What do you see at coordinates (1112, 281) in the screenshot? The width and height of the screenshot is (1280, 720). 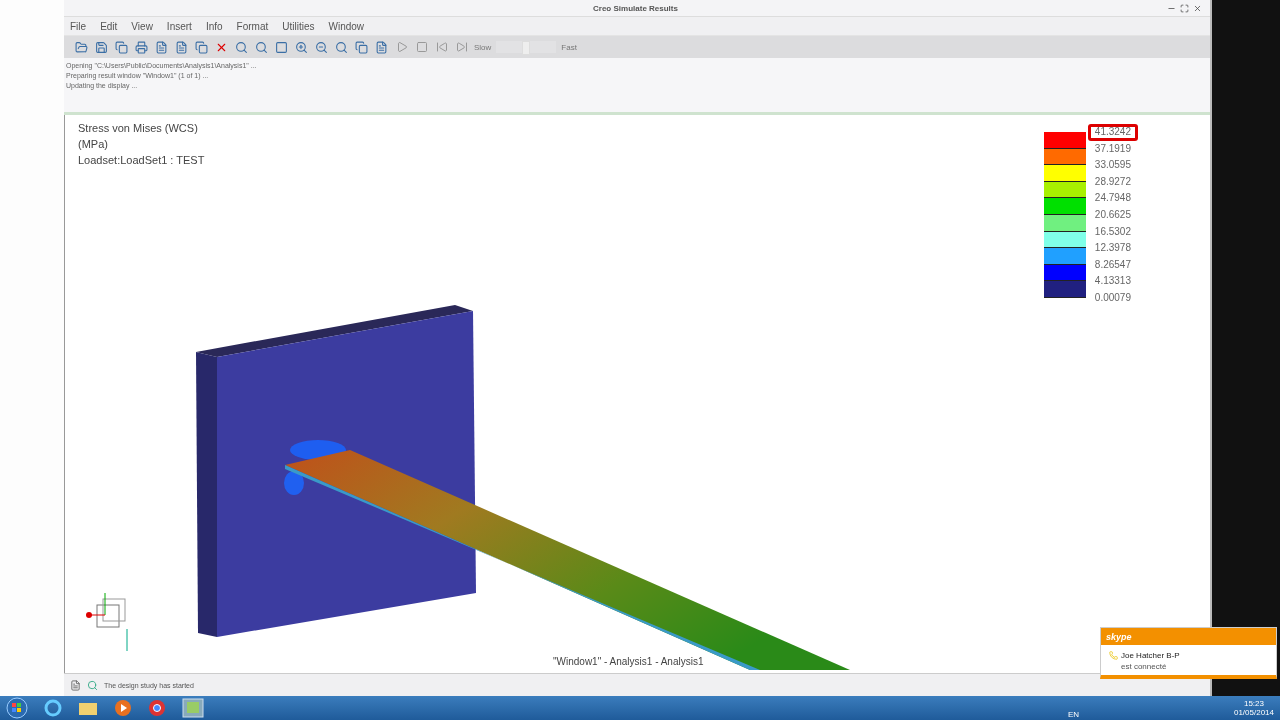 I see `legend-value: 4.13313` at bounding box center [1112, 281].